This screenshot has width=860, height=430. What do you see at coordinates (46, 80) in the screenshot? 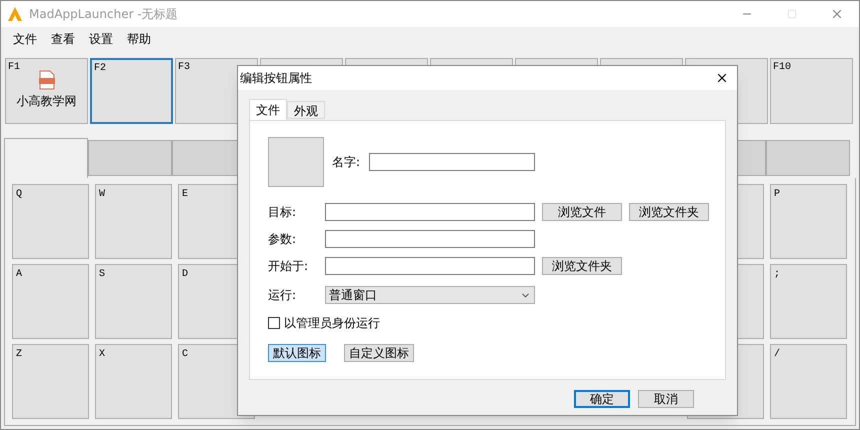
I see `file-icon` at bounding box center [46, 80].